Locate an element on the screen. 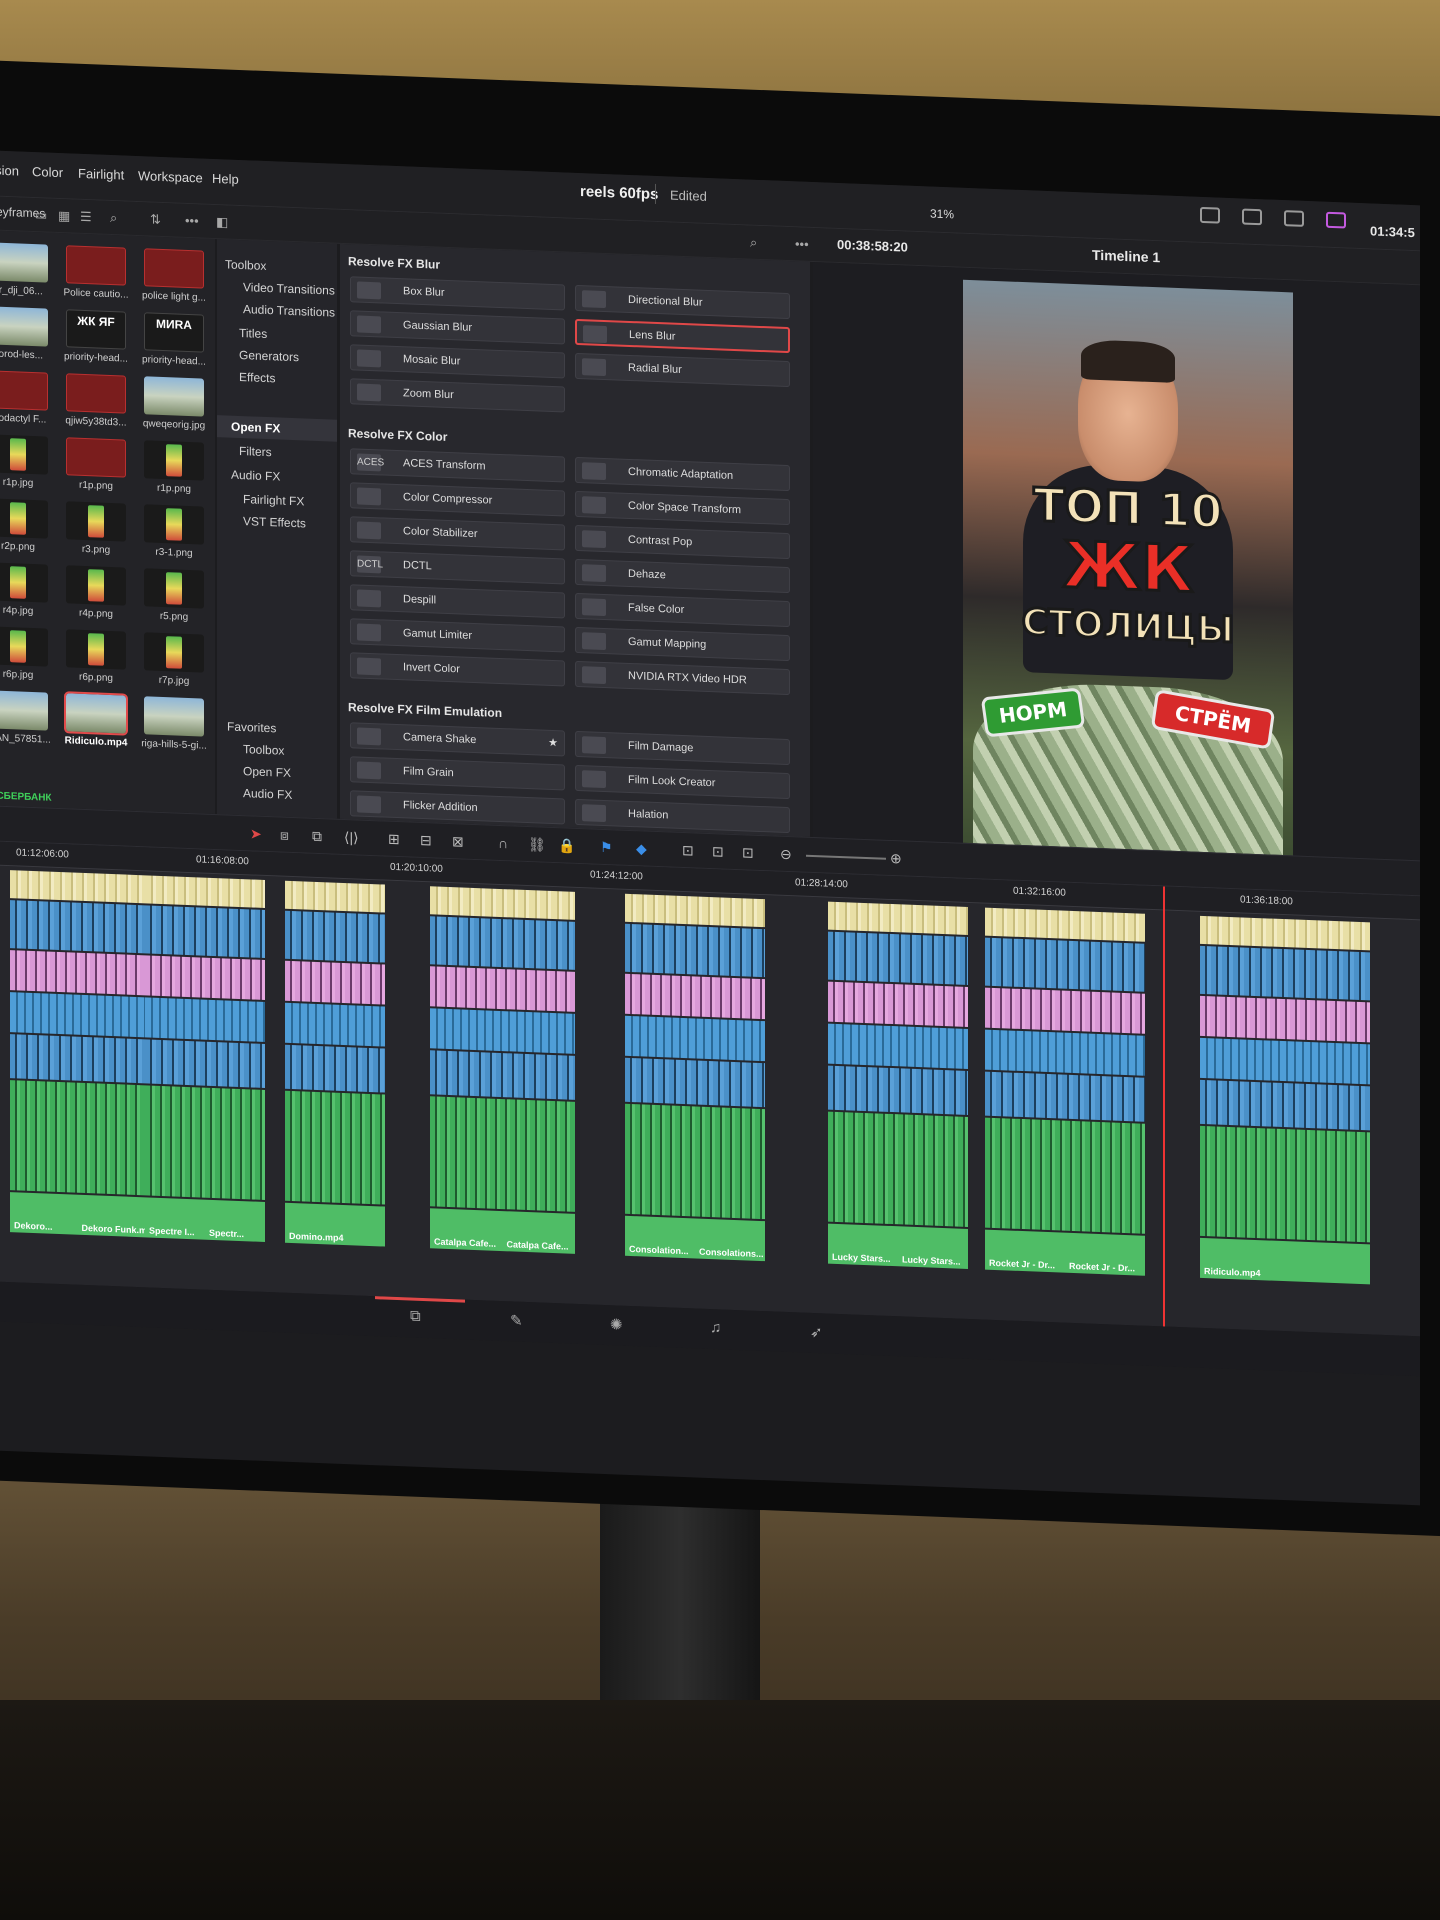  tree-fav-toolbox: Toolbox is located at coordinates (263, 750).